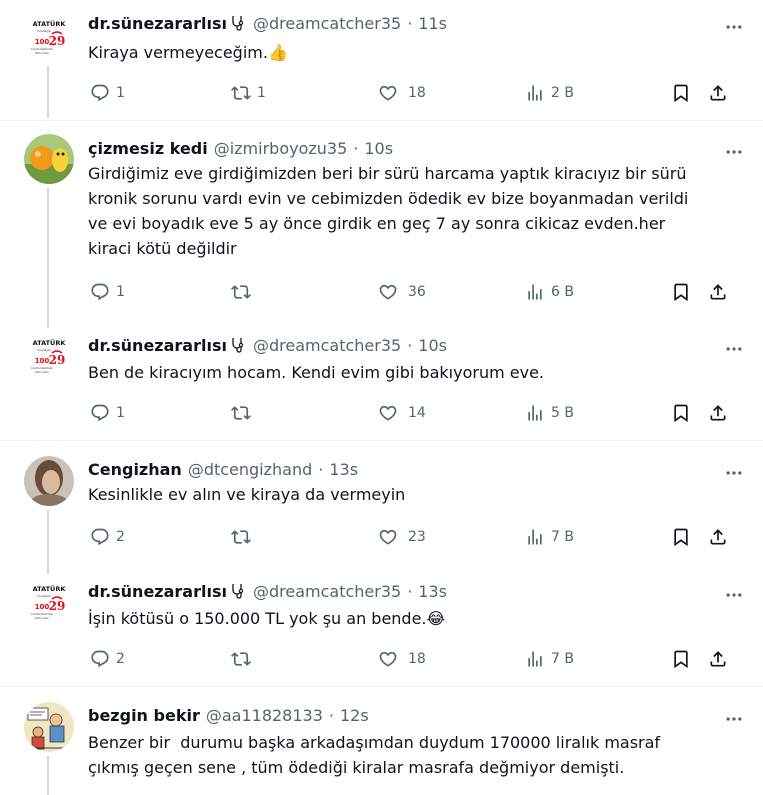 The width and height of the screenshot is (763, 795). What do you see at coordinates (402, 537) in the screenshot?
I see `like-button: 23` at bounding box center [402, 537].